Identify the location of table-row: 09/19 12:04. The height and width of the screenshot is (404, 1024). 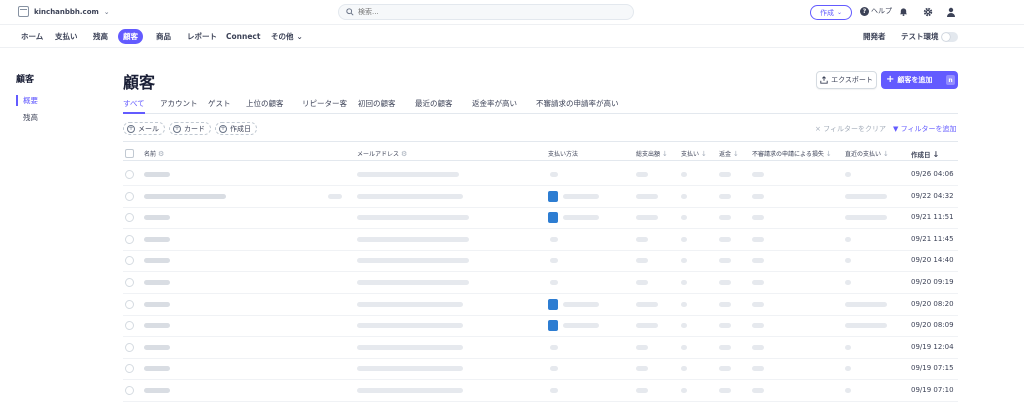
(540, 348).